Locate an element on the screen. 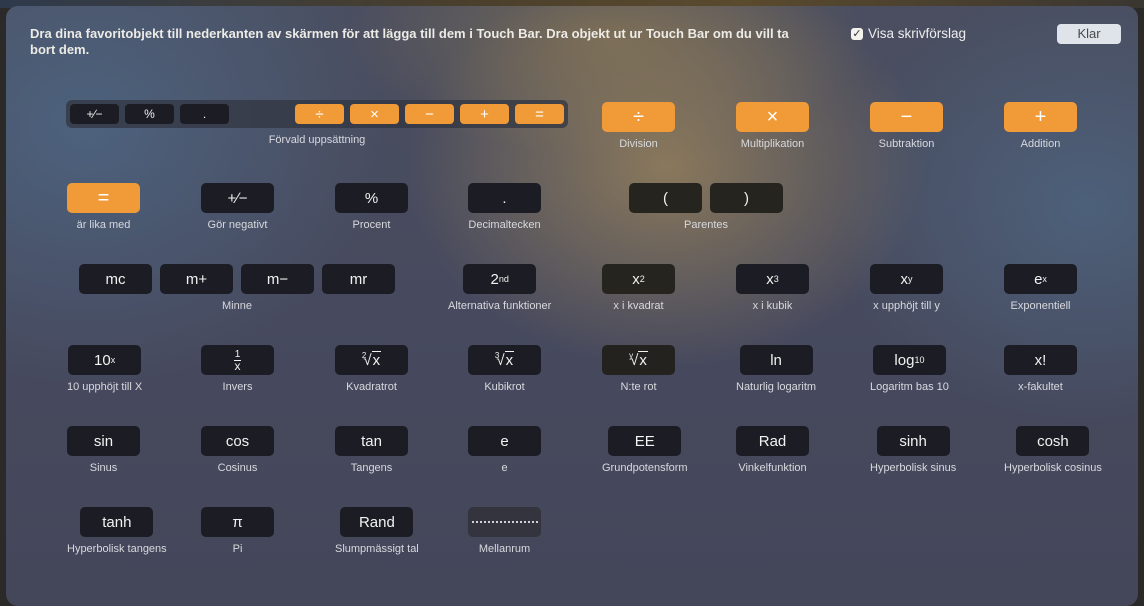  item-label: x upphöjt till y is located at coordinates (906, 306).